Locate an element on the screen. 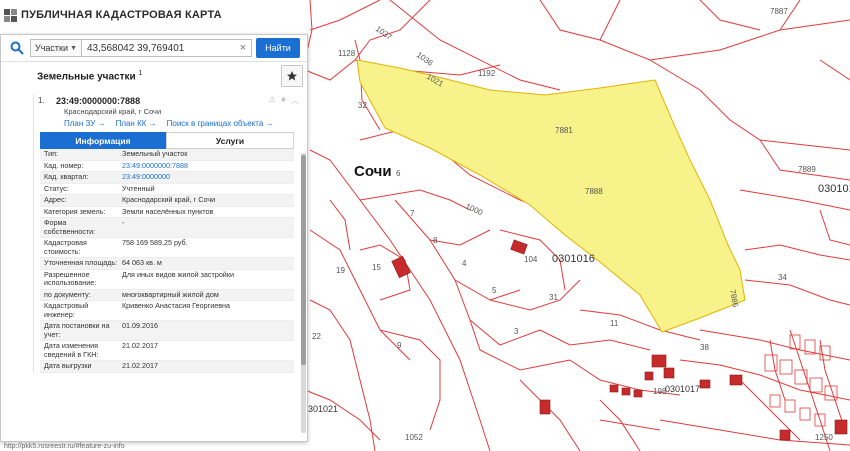 Image resolution: width=850 pixels, height=451 pixels. table-row: по документу: многоквартирный жилой дом is located at coordinates (167, 295).